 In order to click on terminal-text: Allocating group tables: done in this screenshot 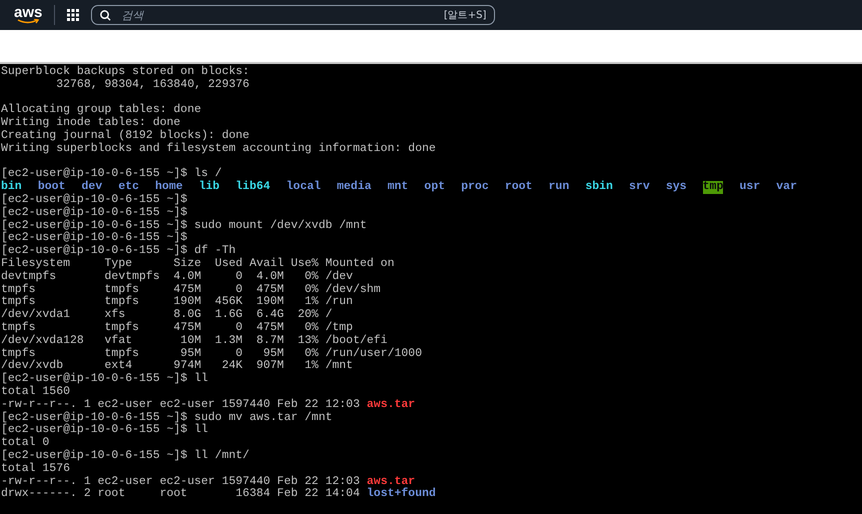, I will do `click(101, 110)`.